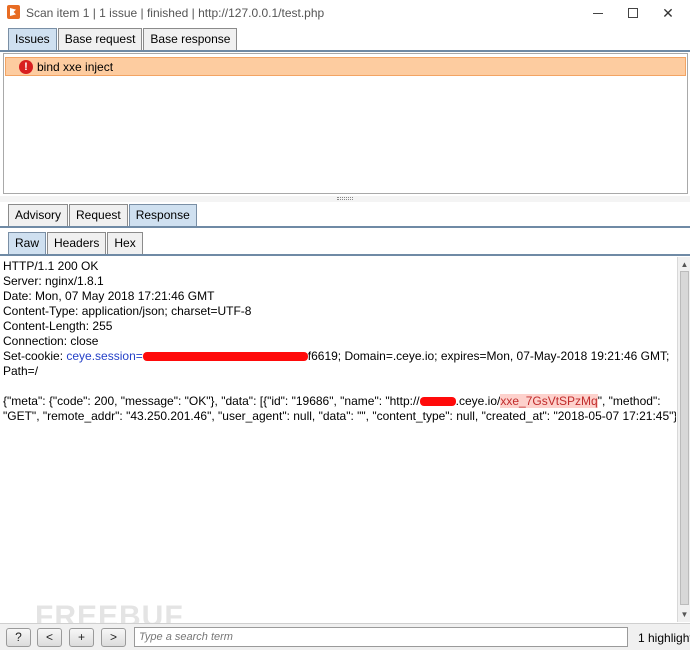  I want to click on cookie-name: ceye.session=, so click(104, 356).